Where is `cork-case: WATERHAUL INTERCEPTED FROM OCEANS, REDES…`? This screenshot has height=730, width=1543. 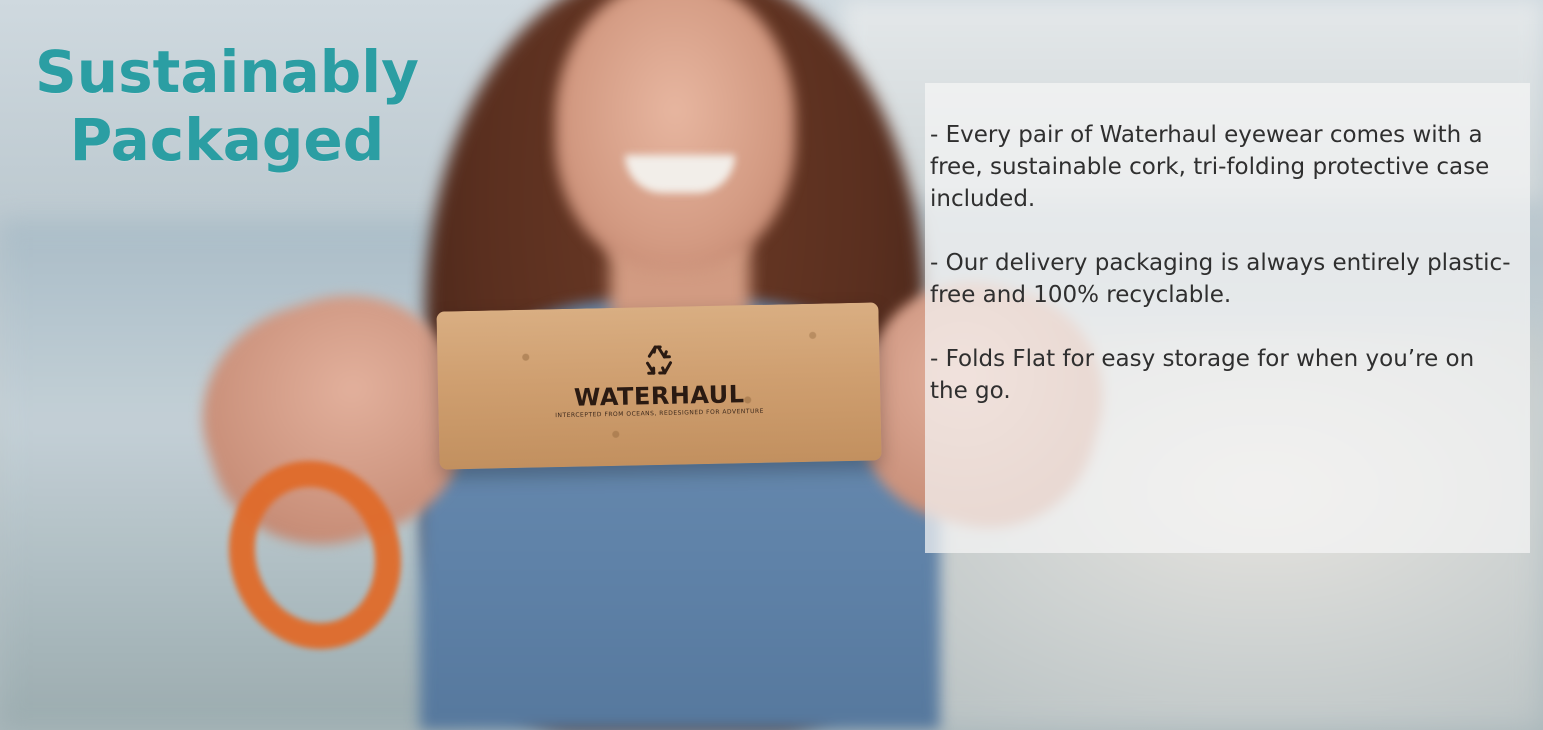 cork-case: WATERHAUL INTERCEPTED FROM OCEANS, REDES… is located at coordinates (659, 386).